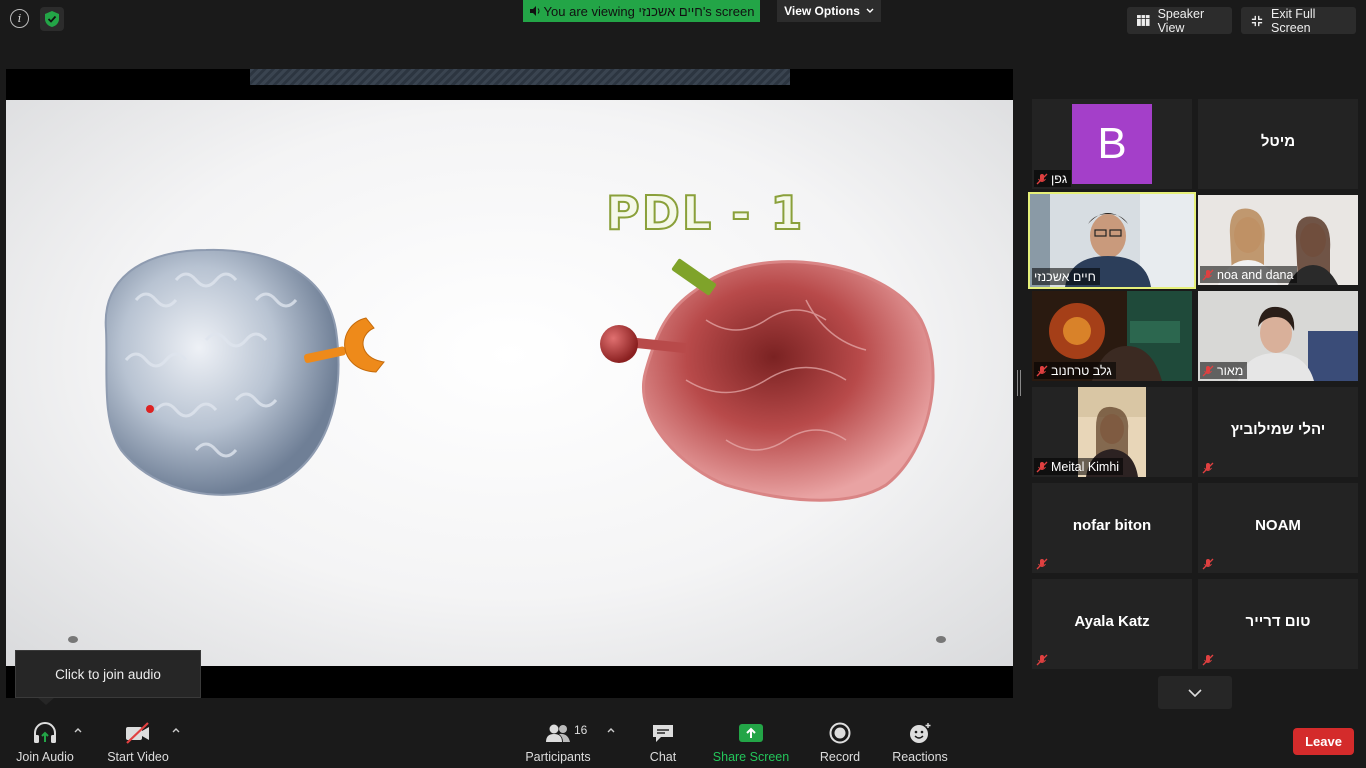 The image size is (1366, 768). What do you see at coordinates (1112, 336) in the screenshot?
I see `participant-tile: גלב טרחנוב` at bounding box center [1112, 336].